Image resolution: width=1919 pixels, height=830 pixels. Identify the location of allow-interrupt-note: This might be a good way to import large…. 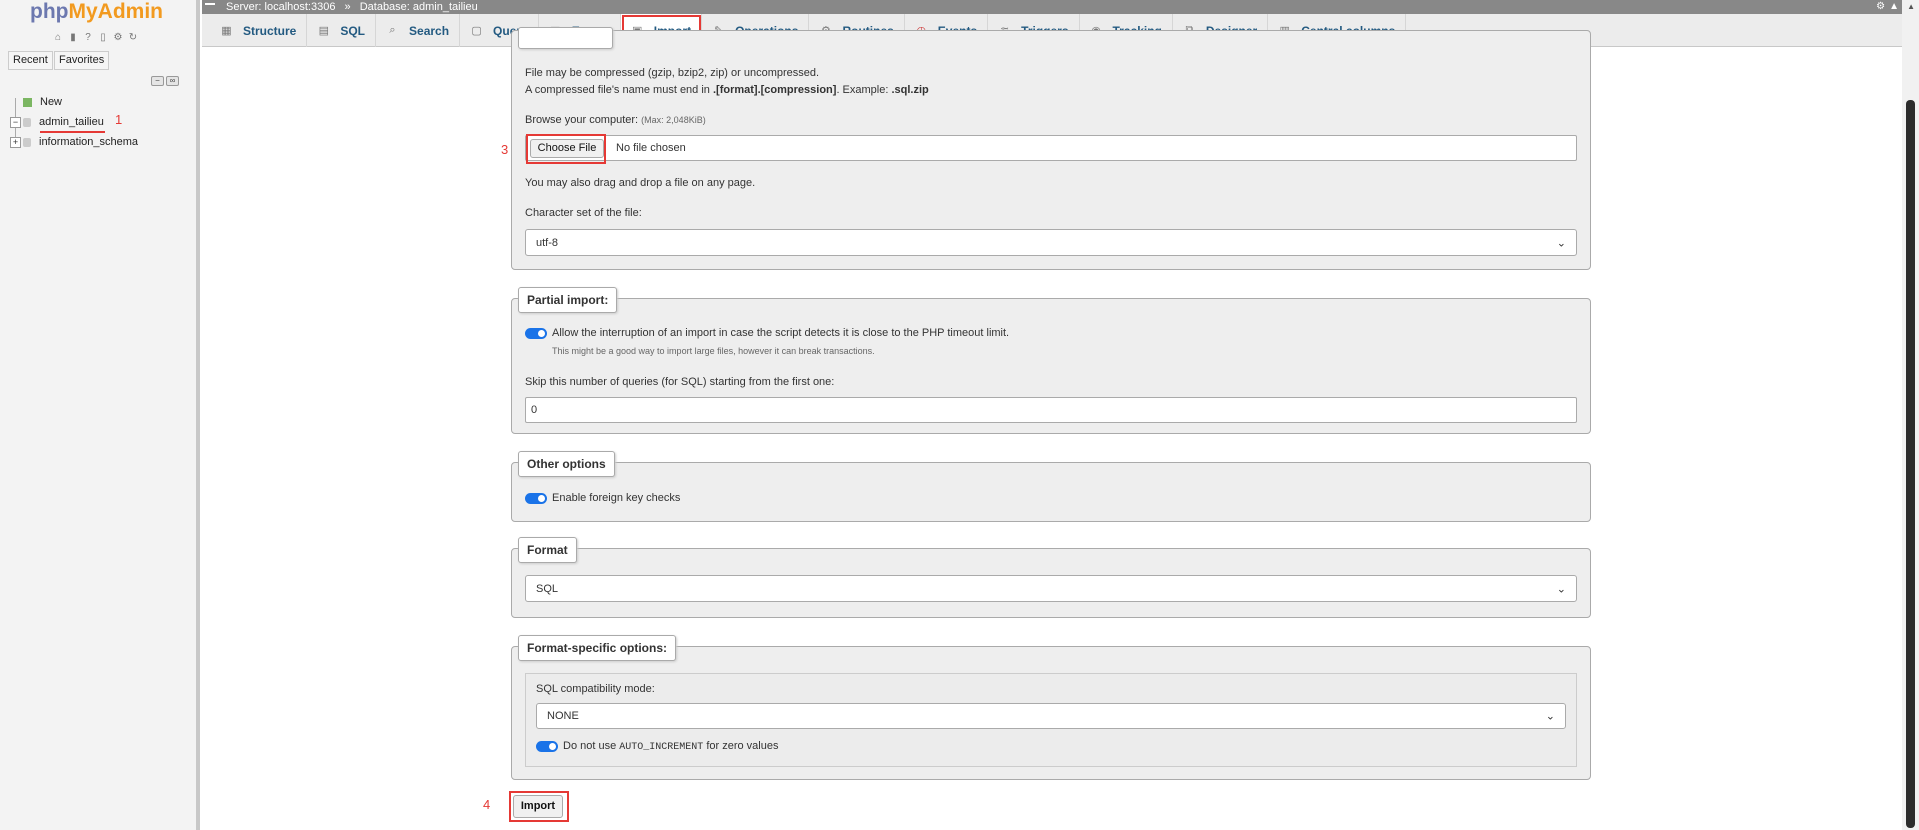
(713, 351).